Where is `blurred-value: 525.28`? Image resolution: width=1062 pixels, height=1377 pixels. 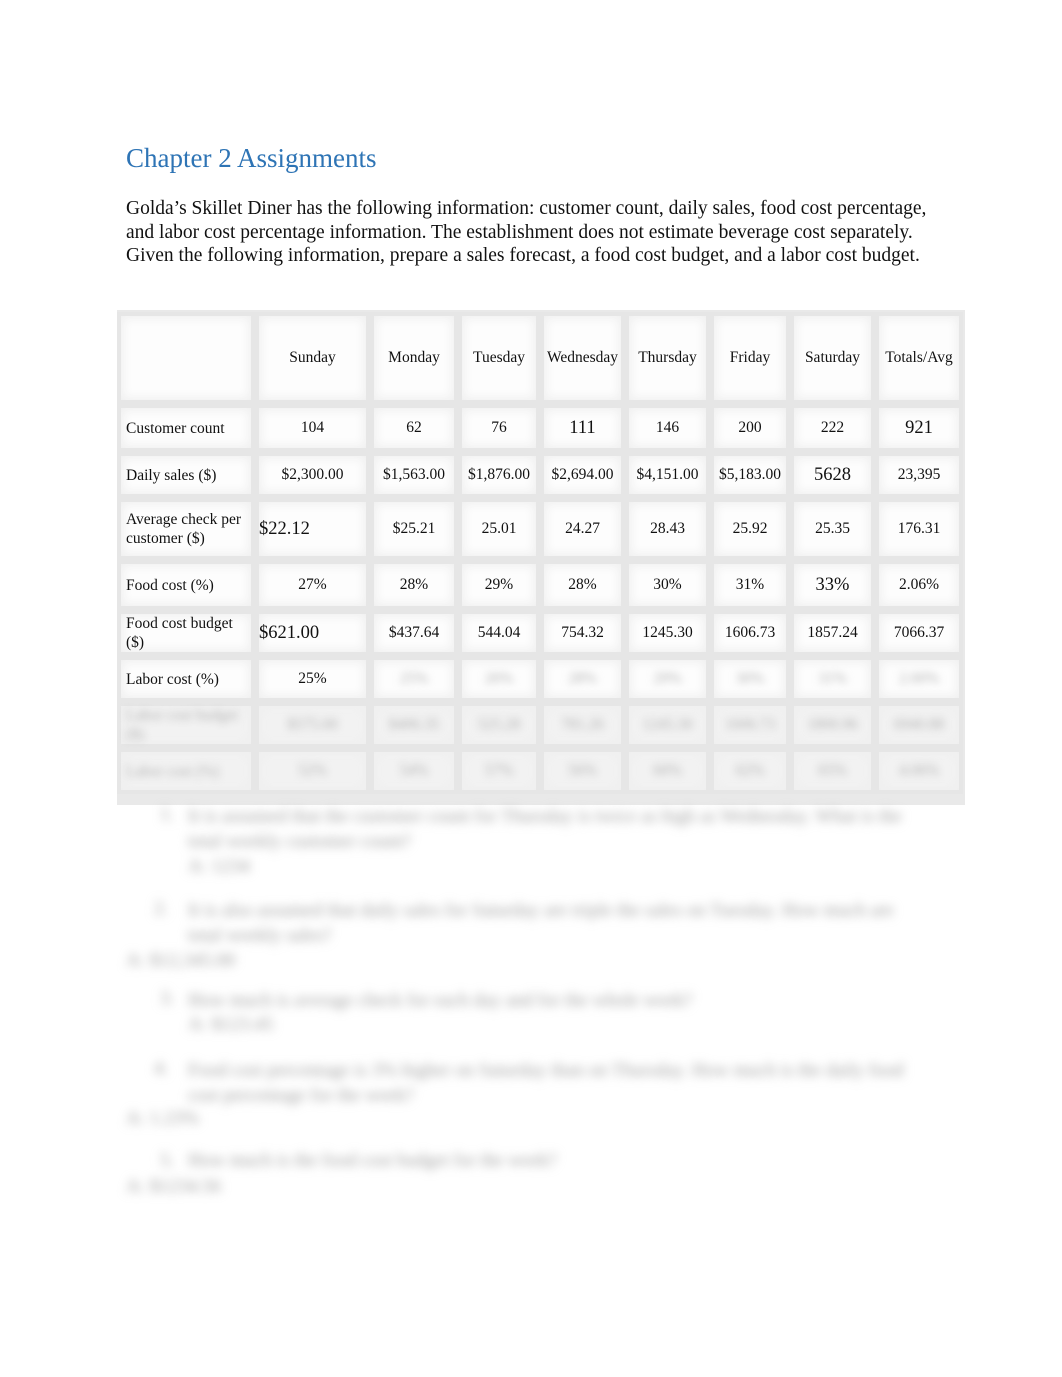
blurred-value: 525.28 is located at coordinates (499, 724).